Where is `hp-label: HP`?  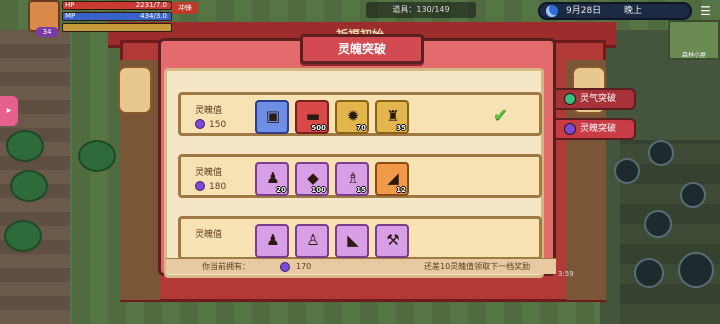
hp-label: HP is located at coordinates (70, 5).